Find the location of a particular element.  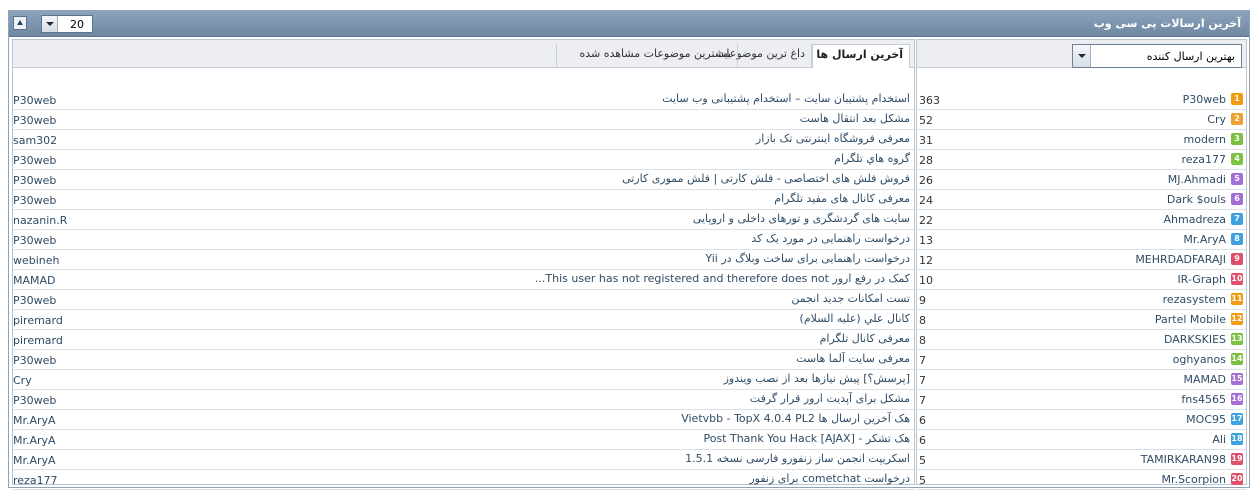

post-topic-link: گروه هاي تلگرام is located at coordinates (500, 158).